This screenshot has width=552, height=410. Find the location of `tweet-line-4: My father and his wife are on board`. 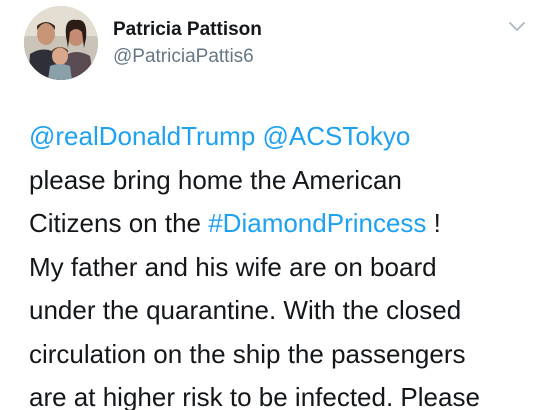

tweet-line-4: My father and his wife are on board is located at coordinates (233, 266).